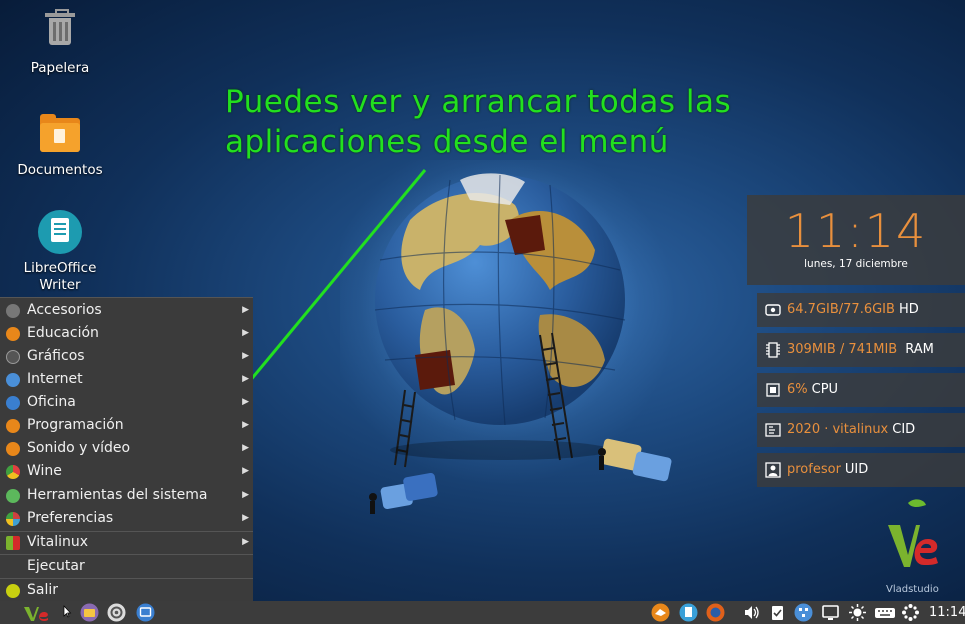 This screenshot has height=624, width=965. I want to click on menu-item-label: Wine, so click(44, 471).